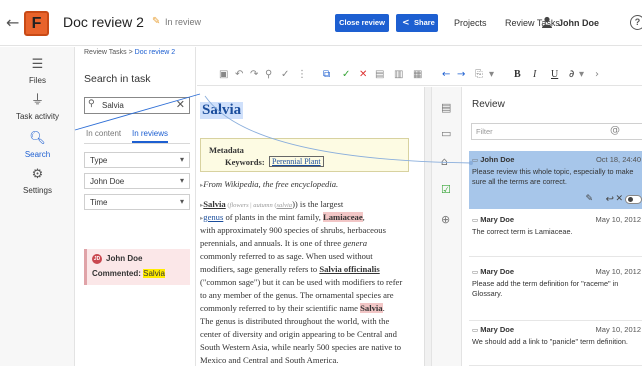 This screenshot has width=642, height=366. I want to click on insert-icon: ⎘, so click(479, 74).